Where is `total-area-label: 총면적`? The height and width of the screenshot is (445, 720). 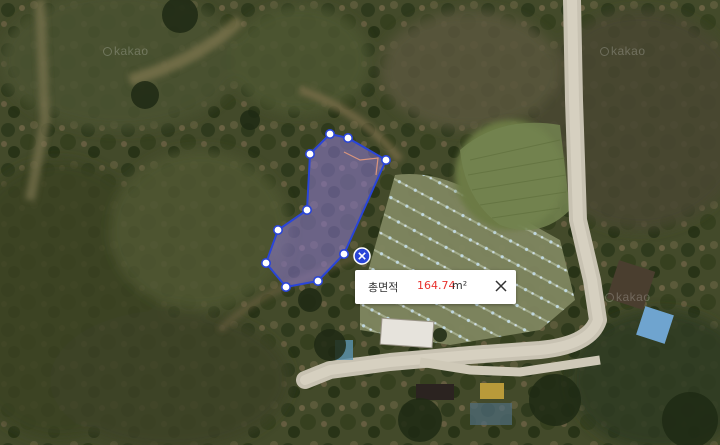 total-area-label: 총면적 is located at coordinates (383, 287).